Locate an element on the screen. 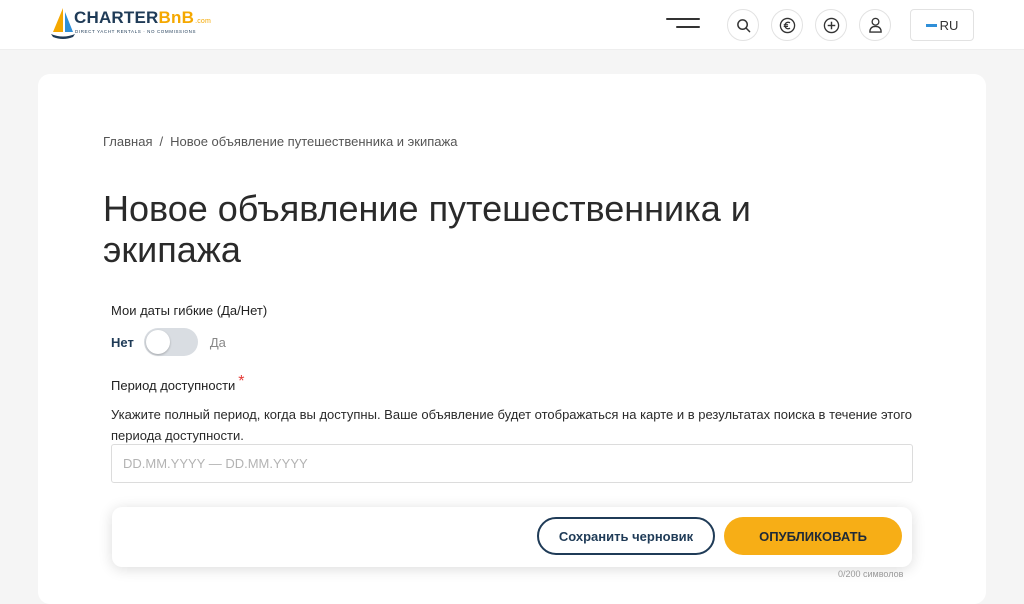 The height and width of the screenshot is (604, 1024). euro-icon is located at coordinates (787, 25).